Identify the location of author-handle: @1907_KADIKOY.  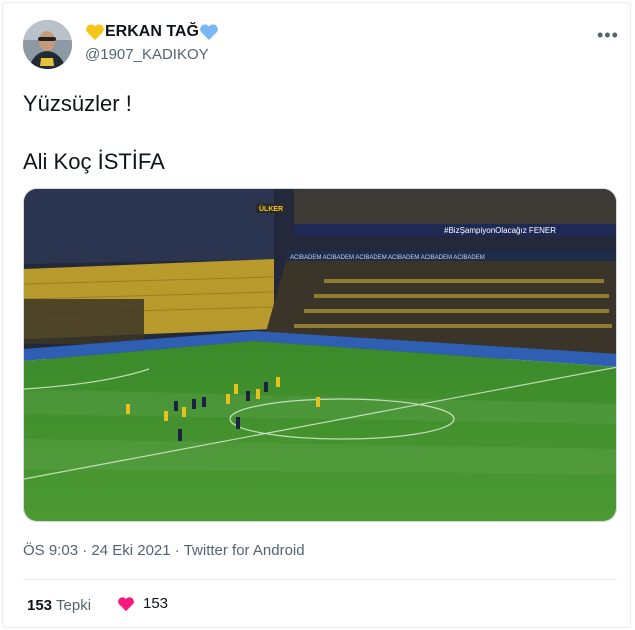
(147, 54).